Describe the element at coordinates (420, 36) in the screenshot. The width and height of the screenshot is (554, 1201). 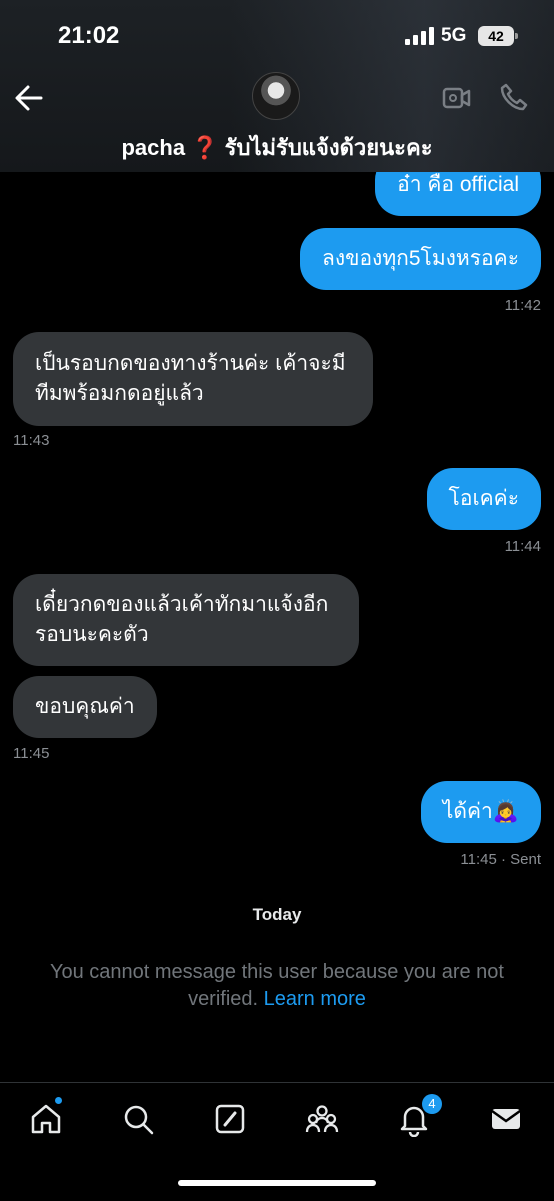
I see `signal-icon` at that location.